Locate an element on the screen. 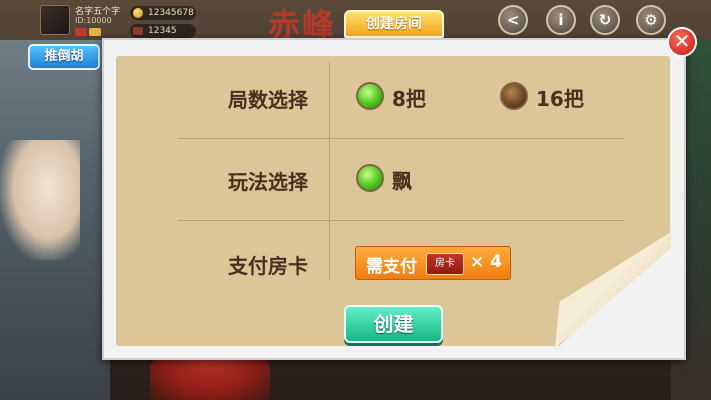  payment-badge: 需支付 房卡 × 4 is located at coordinates (433, 263).